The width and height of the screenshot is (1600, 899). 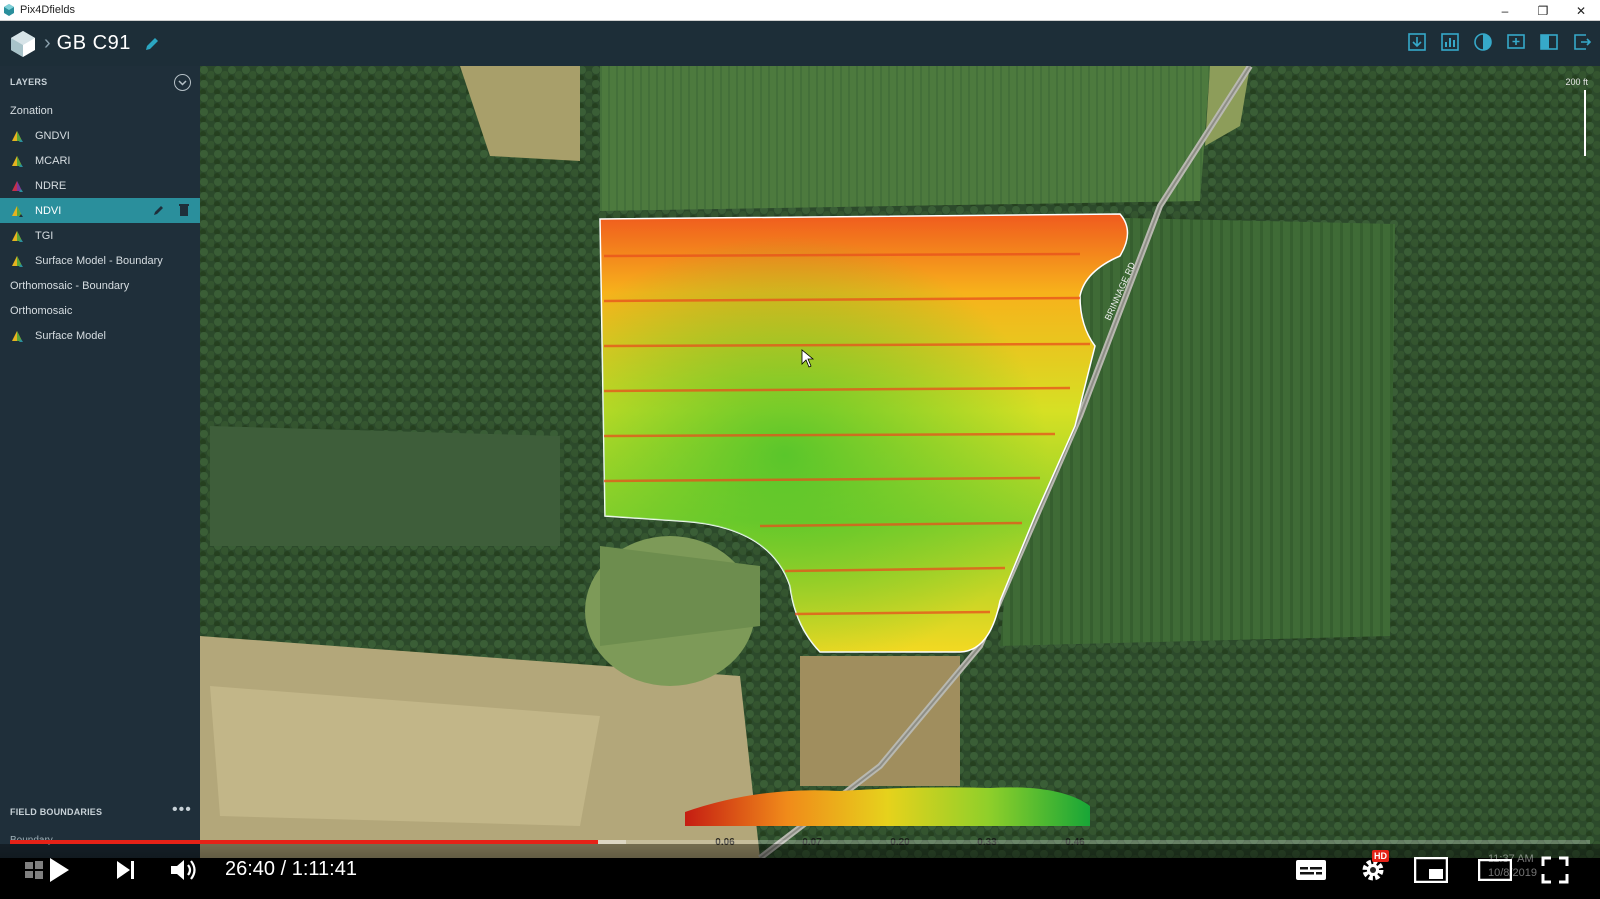 I want to click on subtitles-button, so click(x=1311, y=870).